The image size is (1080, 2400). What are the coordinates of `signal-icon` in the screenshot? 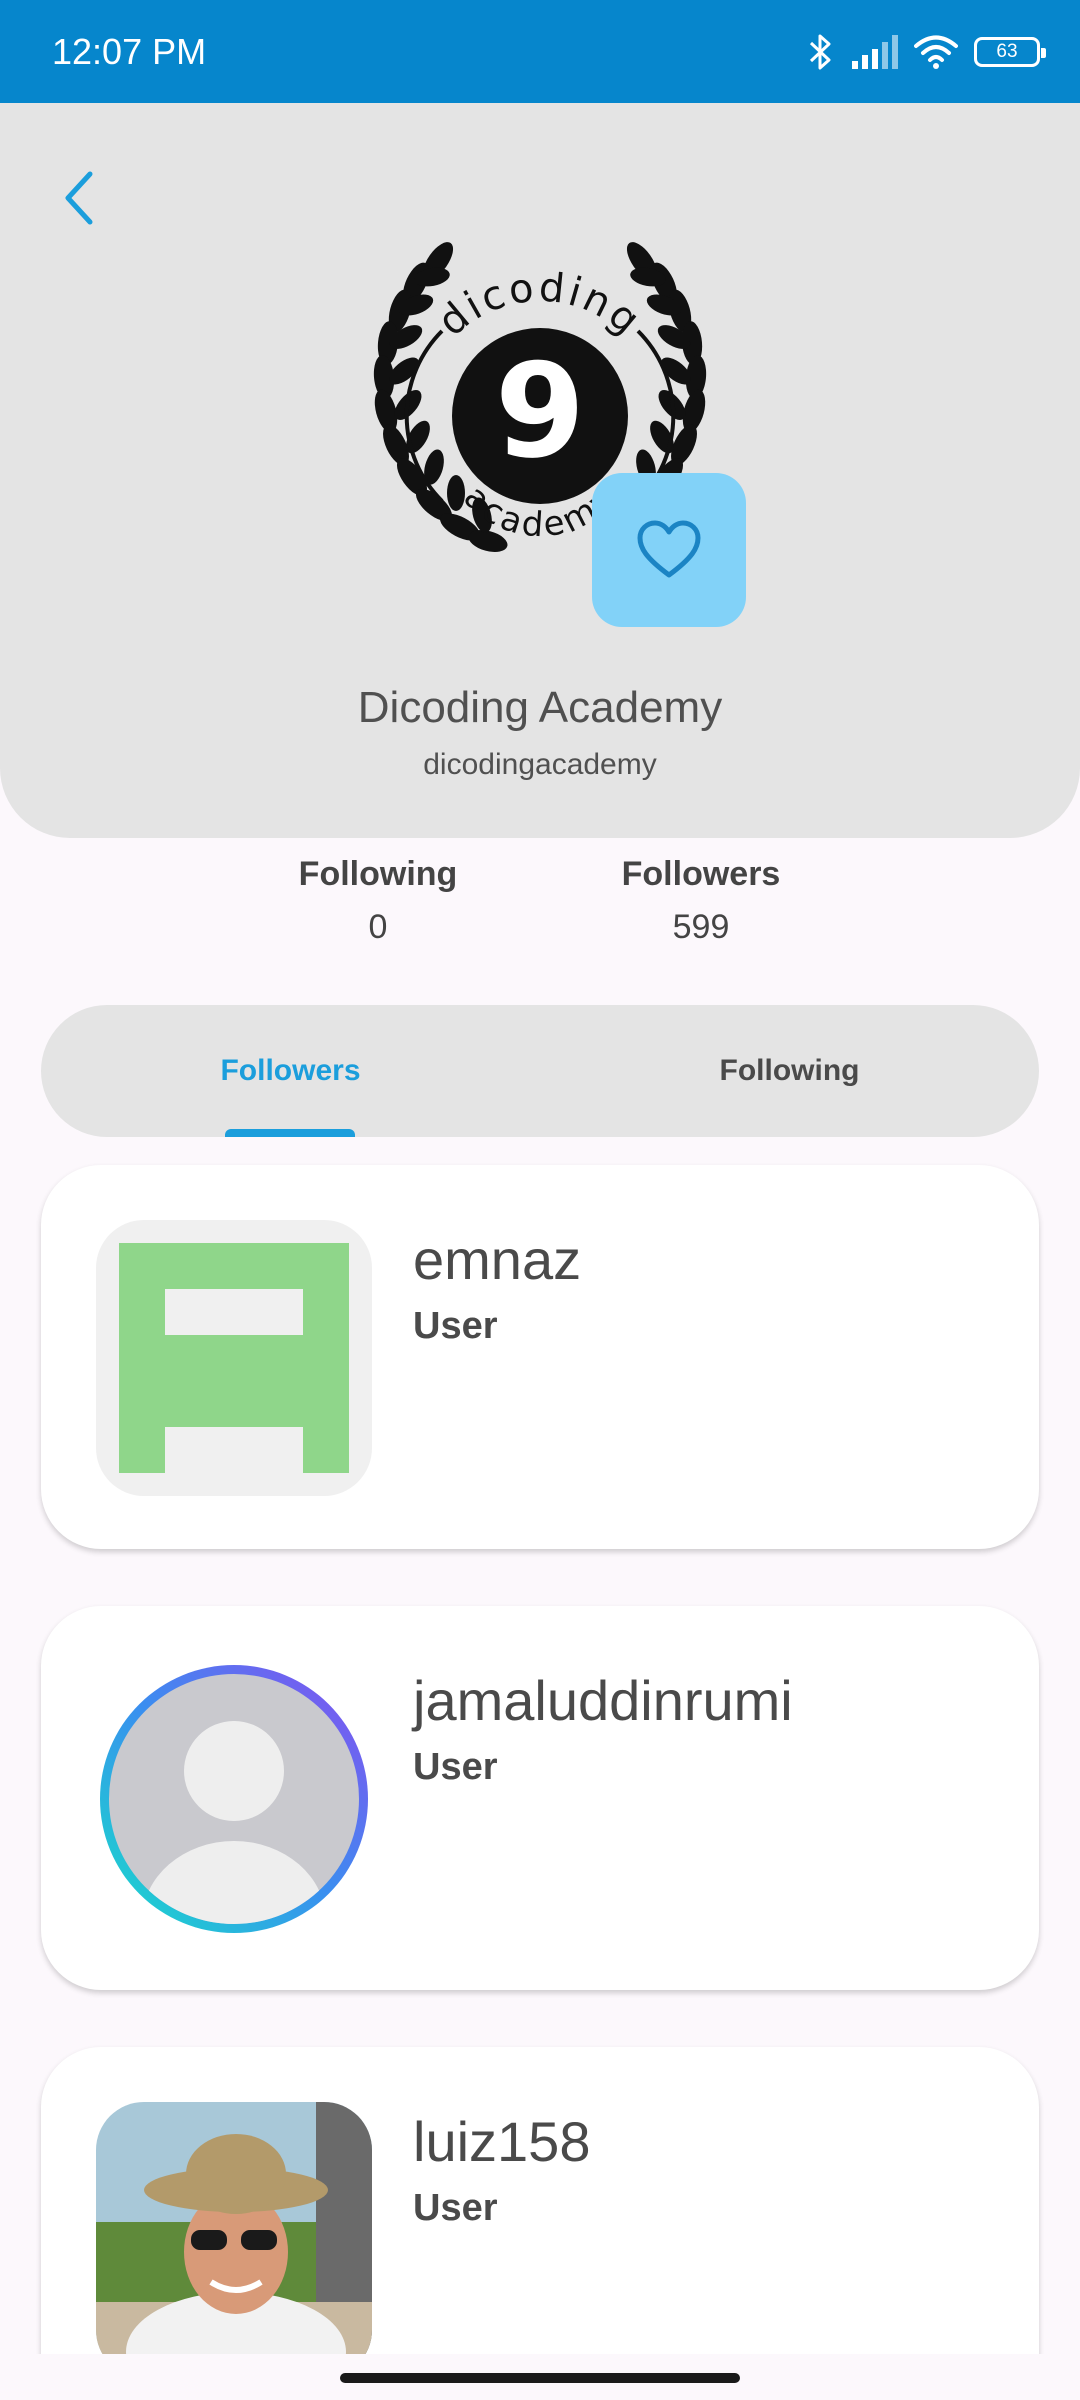 It's located at (874, 51).